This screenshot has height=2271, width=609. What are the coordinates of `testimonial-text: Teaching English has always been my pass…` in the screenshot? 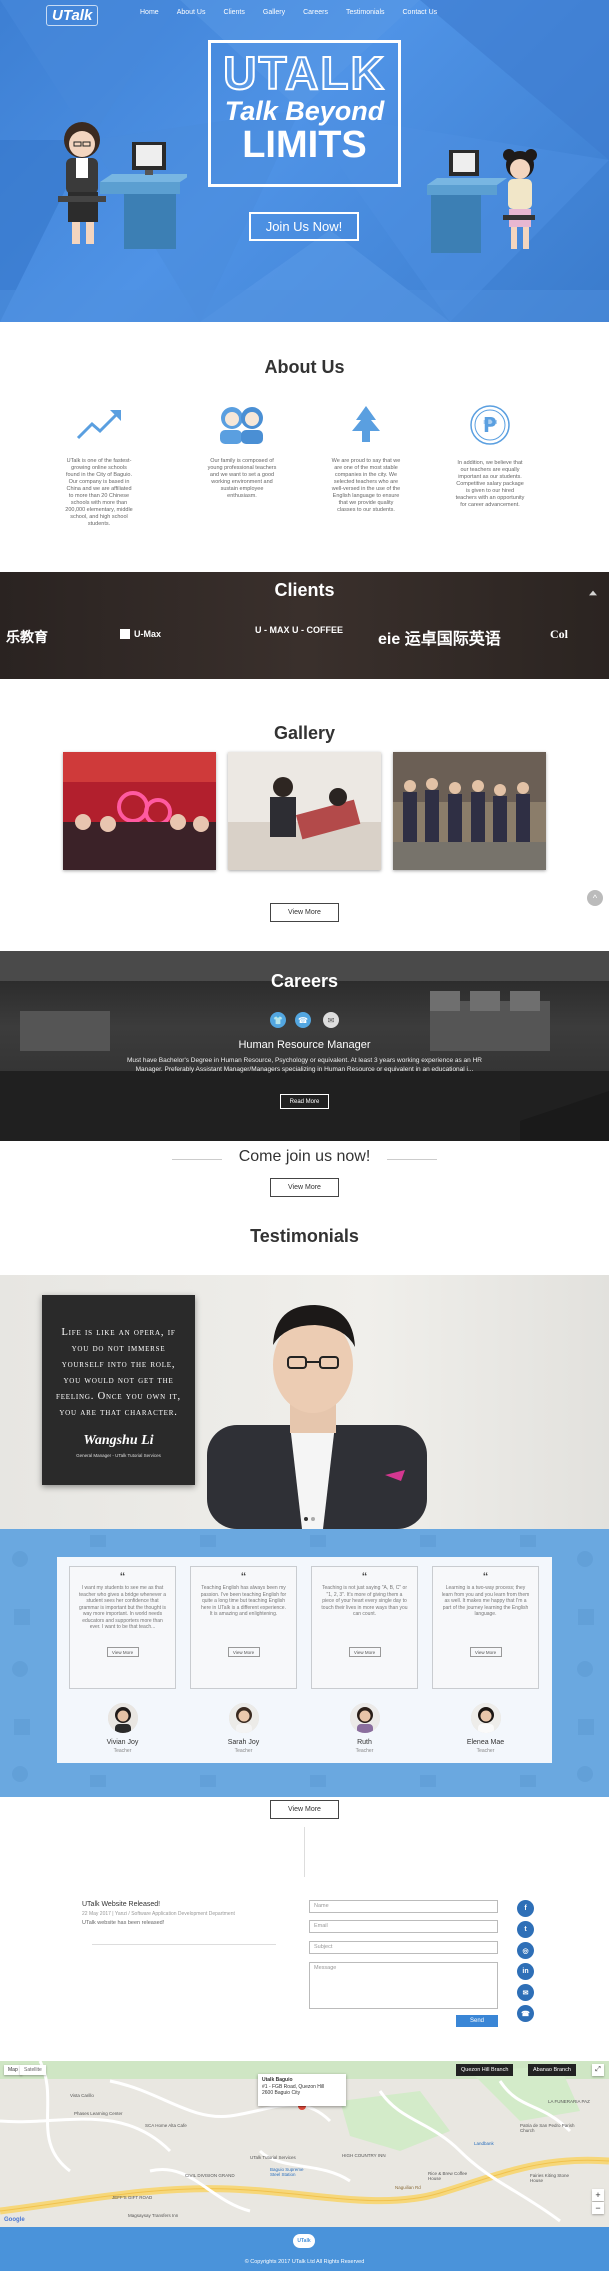 It's located at (243, 1601).